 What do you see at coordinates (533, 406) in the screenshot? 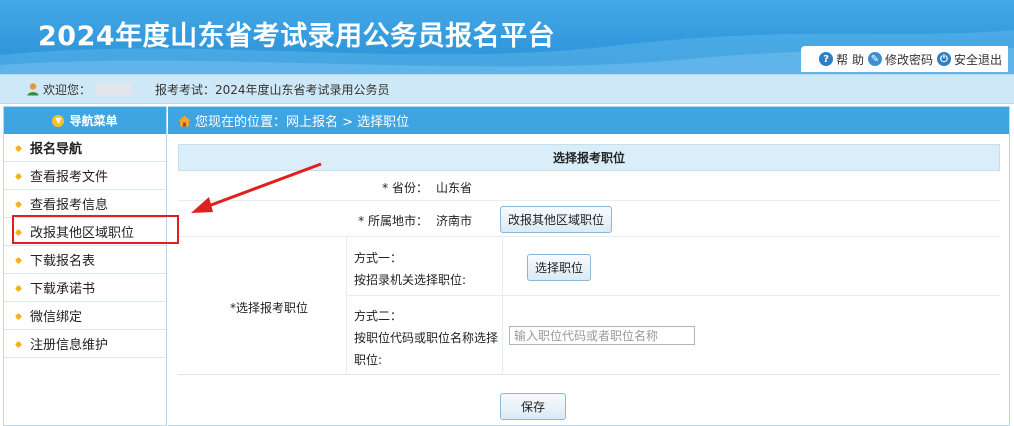
I see `save-button: 保存` at bounding box center [533, 406].